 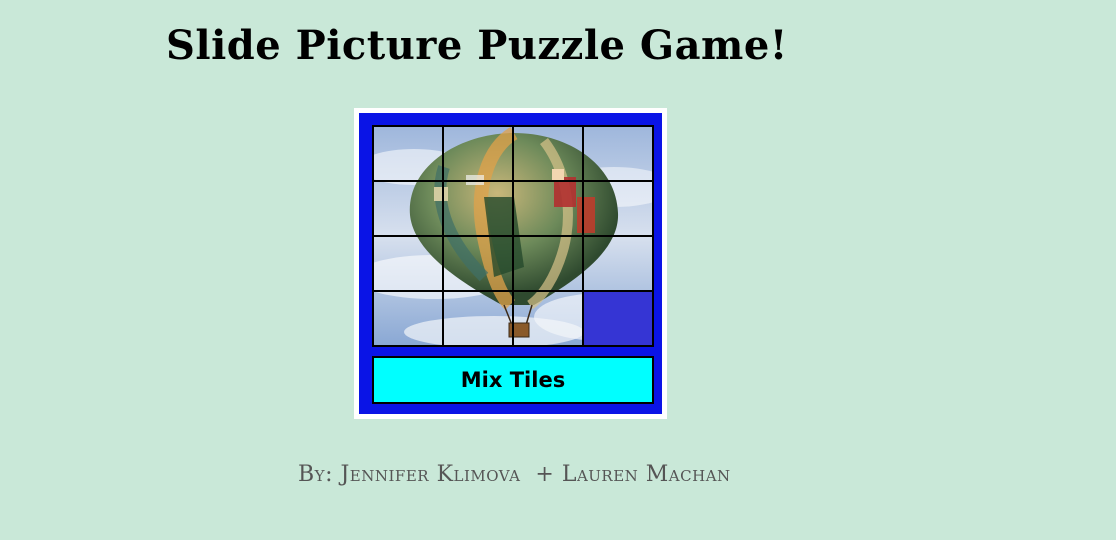 What do you see at coordinates (513, 380) in the screenshot?
I see `mix-tiles-button: Mix Tiles` at bounding box center [513, 380].